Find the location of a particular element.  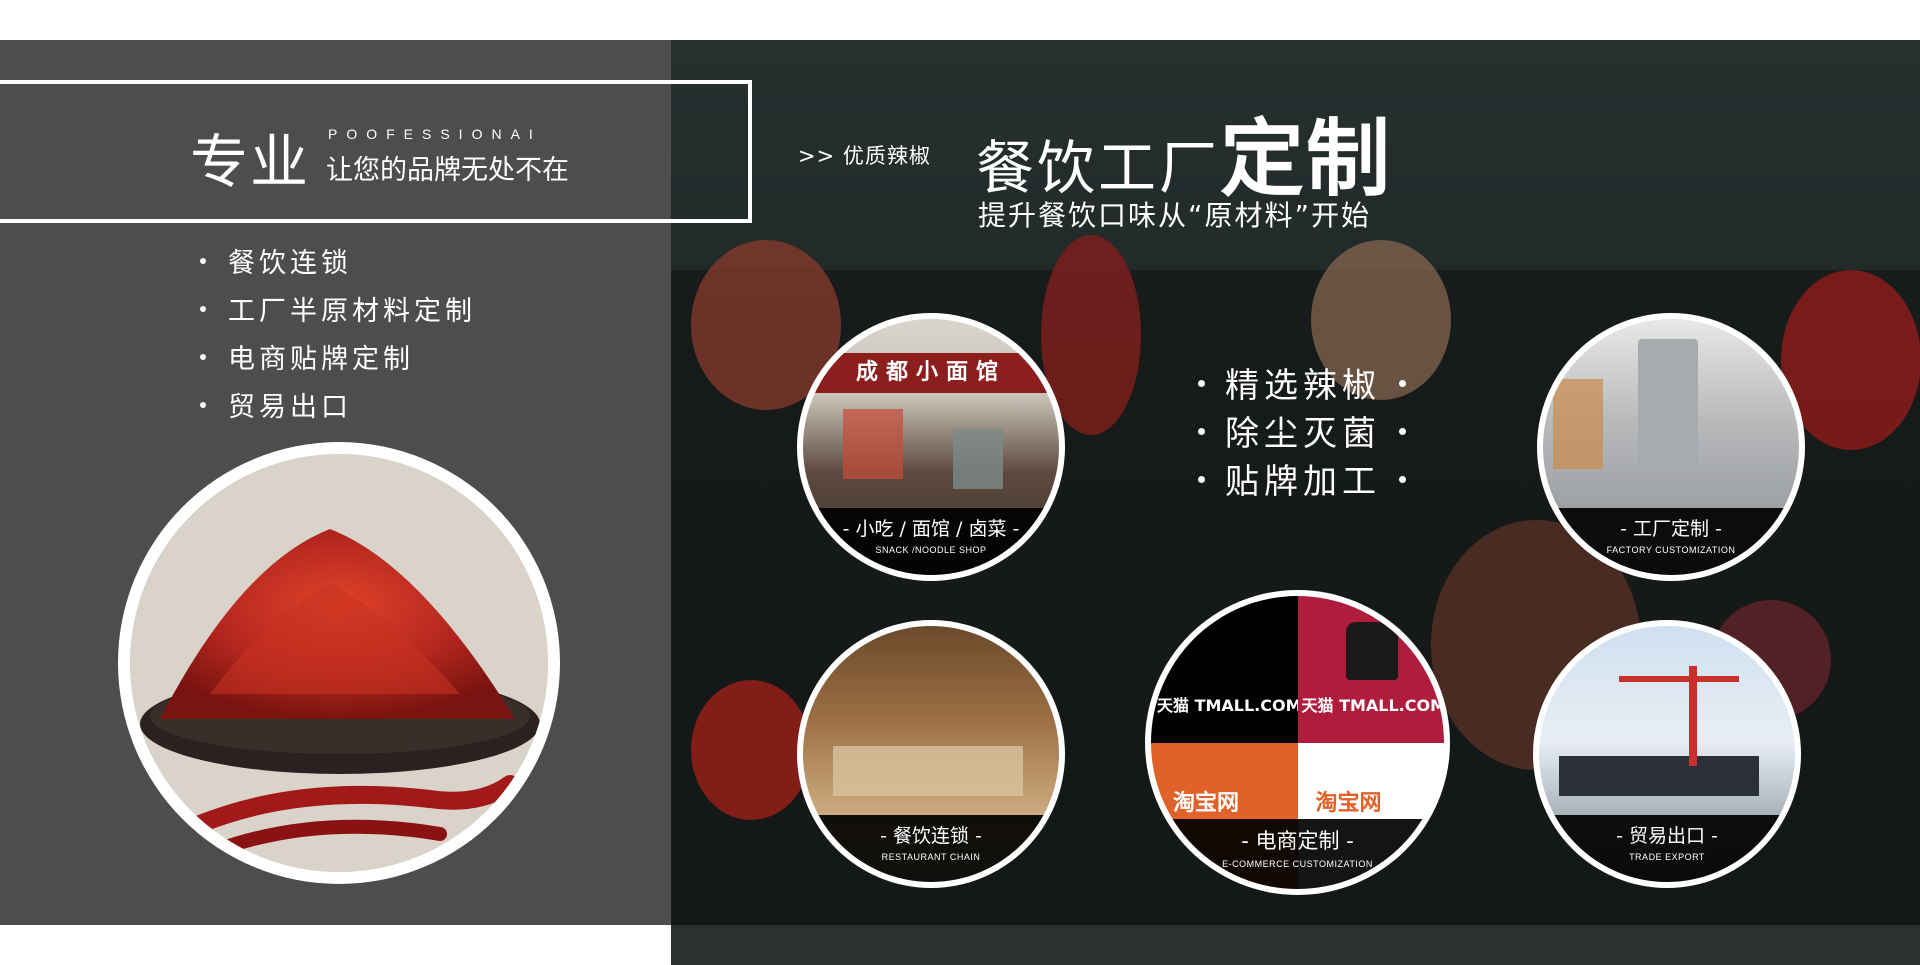

tmall-red-tile: 天猫 TMALL.COM is located at coordinates (1371, 669).